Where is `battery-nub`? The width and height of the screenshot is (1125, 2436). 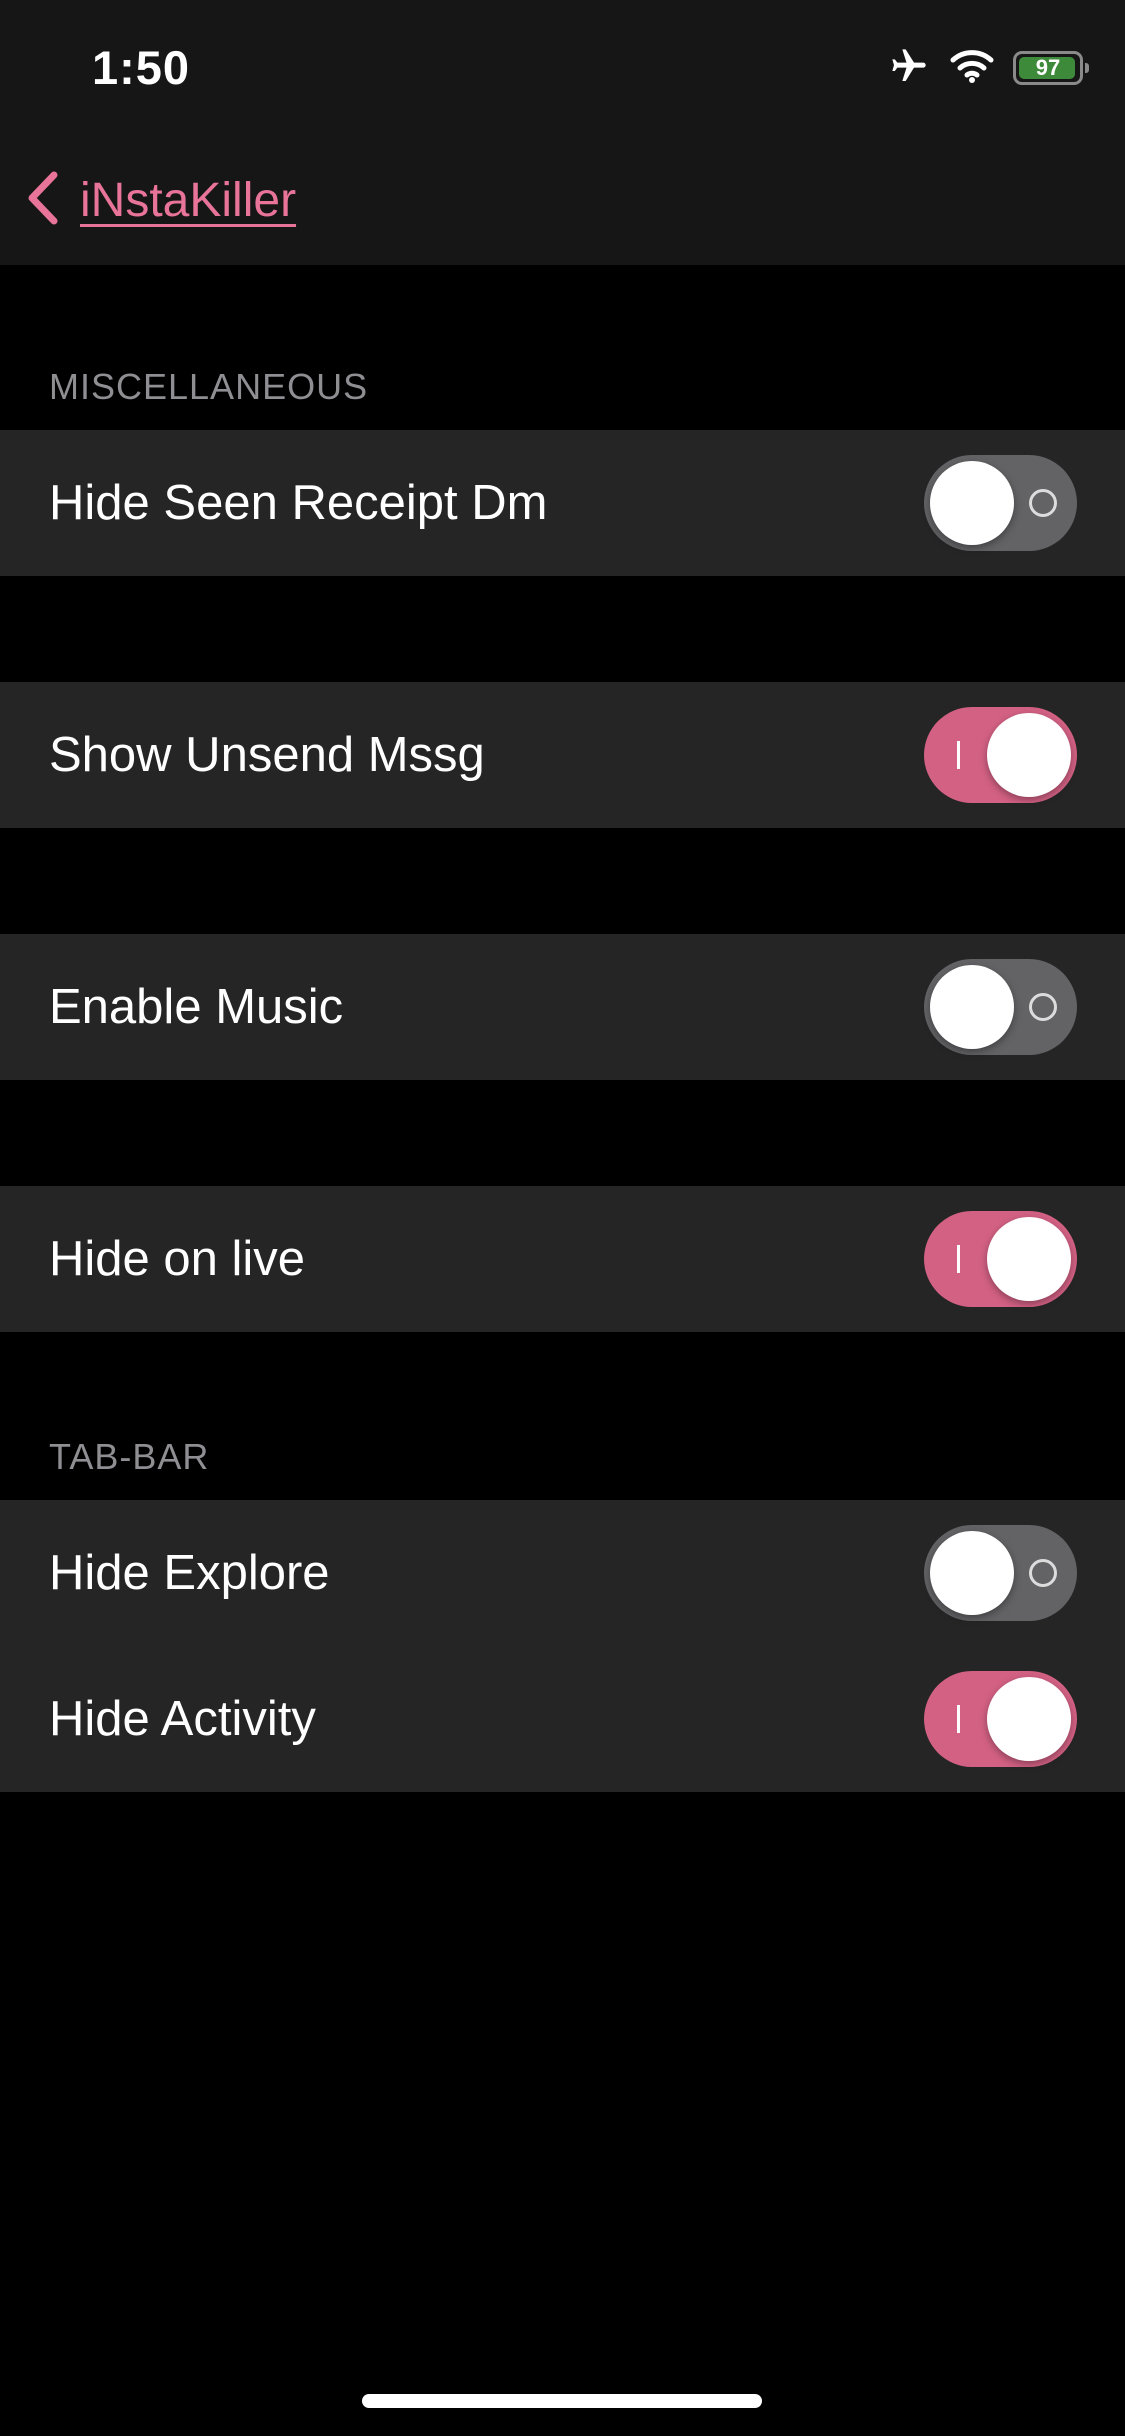
battery-nub is located at coordinates (1087, 68).